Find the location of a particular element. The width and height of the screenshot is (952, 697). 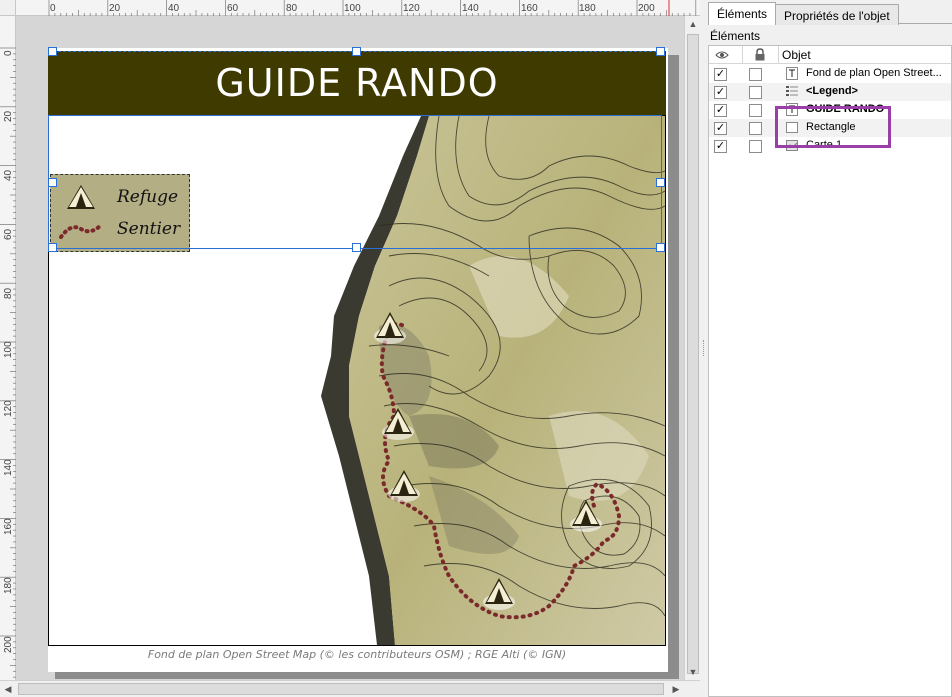

dotted-trail-icon is located at coordinates (81, 231).